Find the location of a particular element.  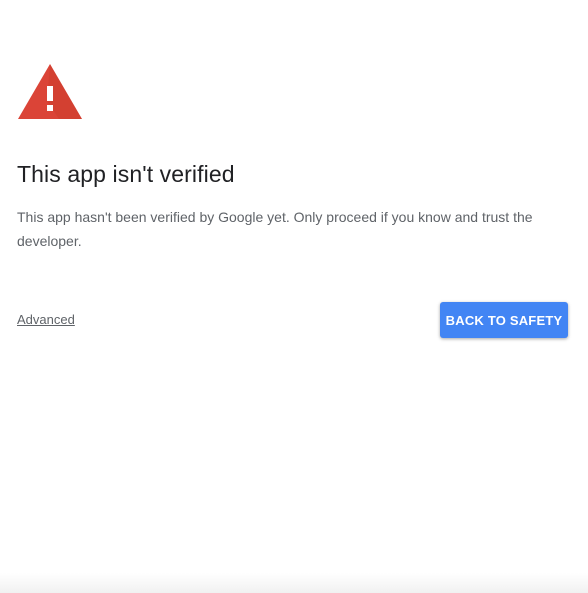

back-to-safety-button: BACK TO SAFETY is located at coordinates (504, 320).